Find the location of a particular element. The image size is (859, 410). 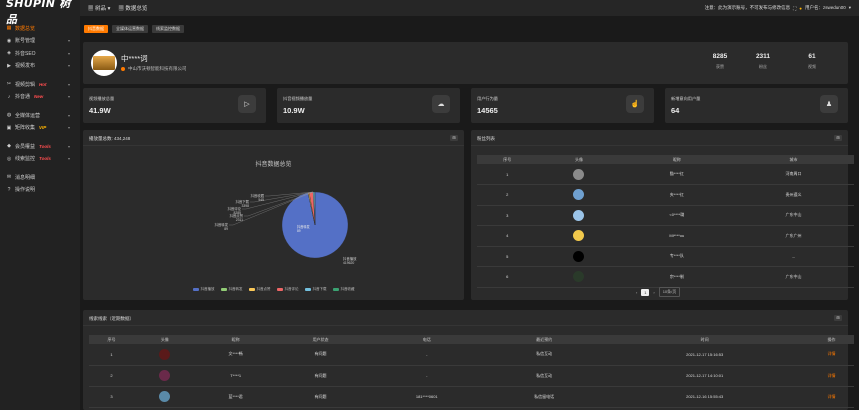

row-number: 2 is located at coordinates (507, 195).